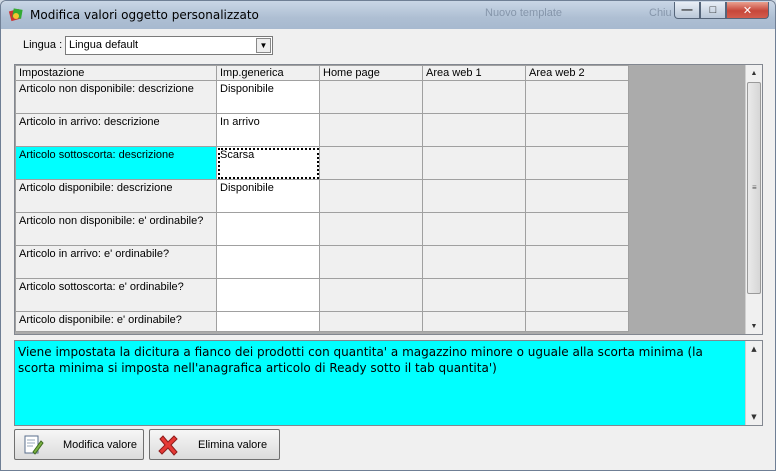 The height and width of the screenshot is (471, 776). I want to click on background-hint-2: Chiu, so click(660, 13).